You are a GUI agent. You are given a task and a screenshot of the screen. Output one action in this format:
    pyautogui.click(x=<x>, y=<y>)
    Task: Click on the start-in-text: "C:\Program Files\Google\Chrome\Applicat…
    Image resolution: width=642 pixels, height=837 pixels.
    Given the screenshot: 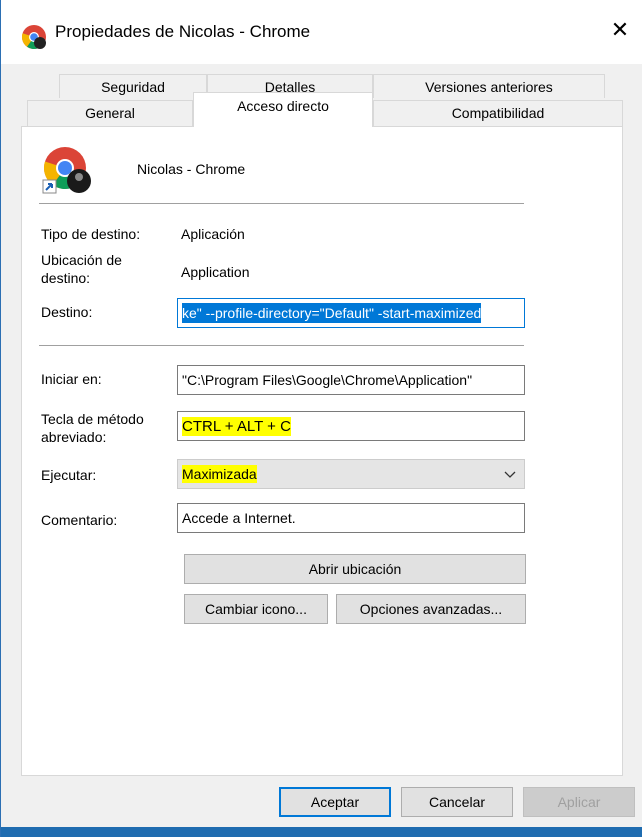 What is the action you would take?
    pyautogui.click(x=327, y=380)
    